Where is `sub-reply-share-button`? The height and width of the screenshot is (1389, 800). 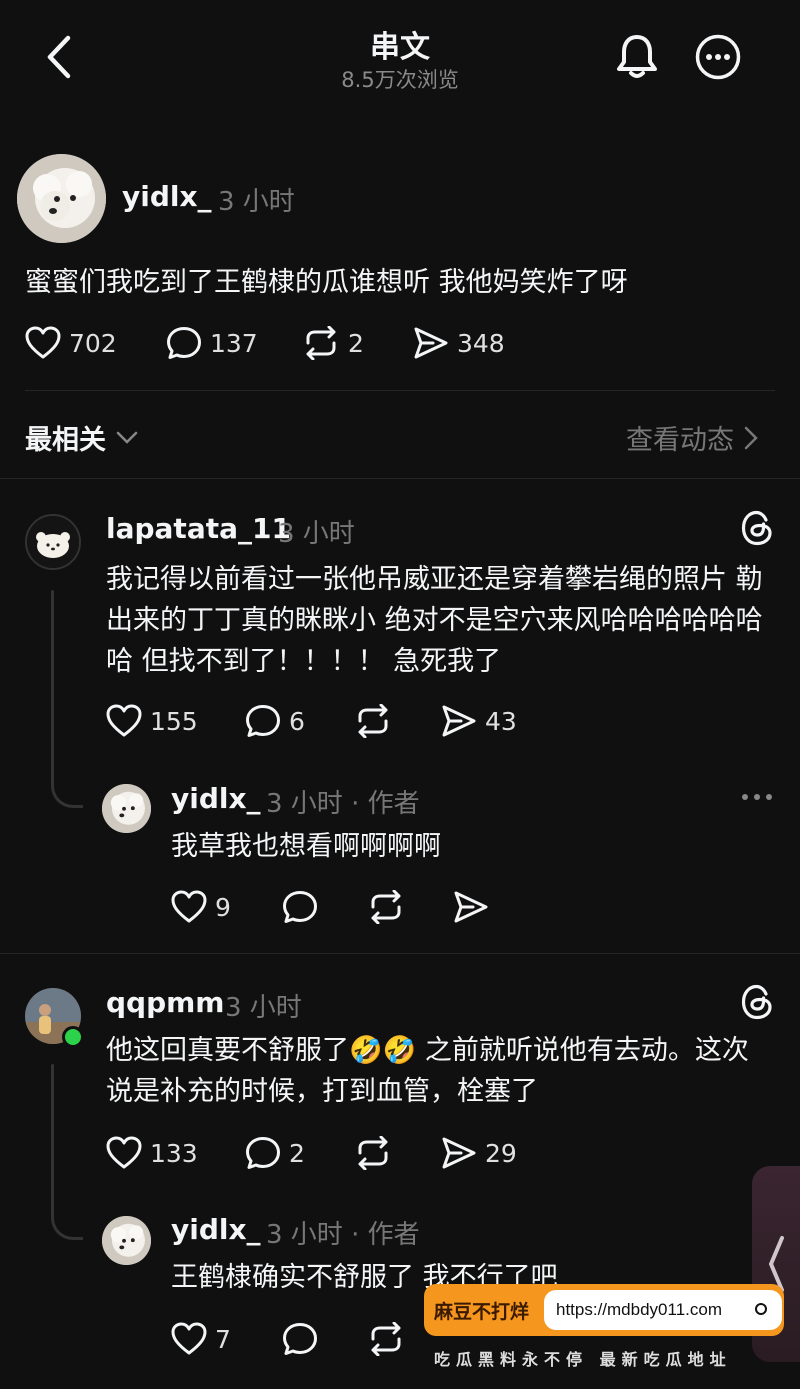
sub-reply-share-button is located at coordinates (471, 907).